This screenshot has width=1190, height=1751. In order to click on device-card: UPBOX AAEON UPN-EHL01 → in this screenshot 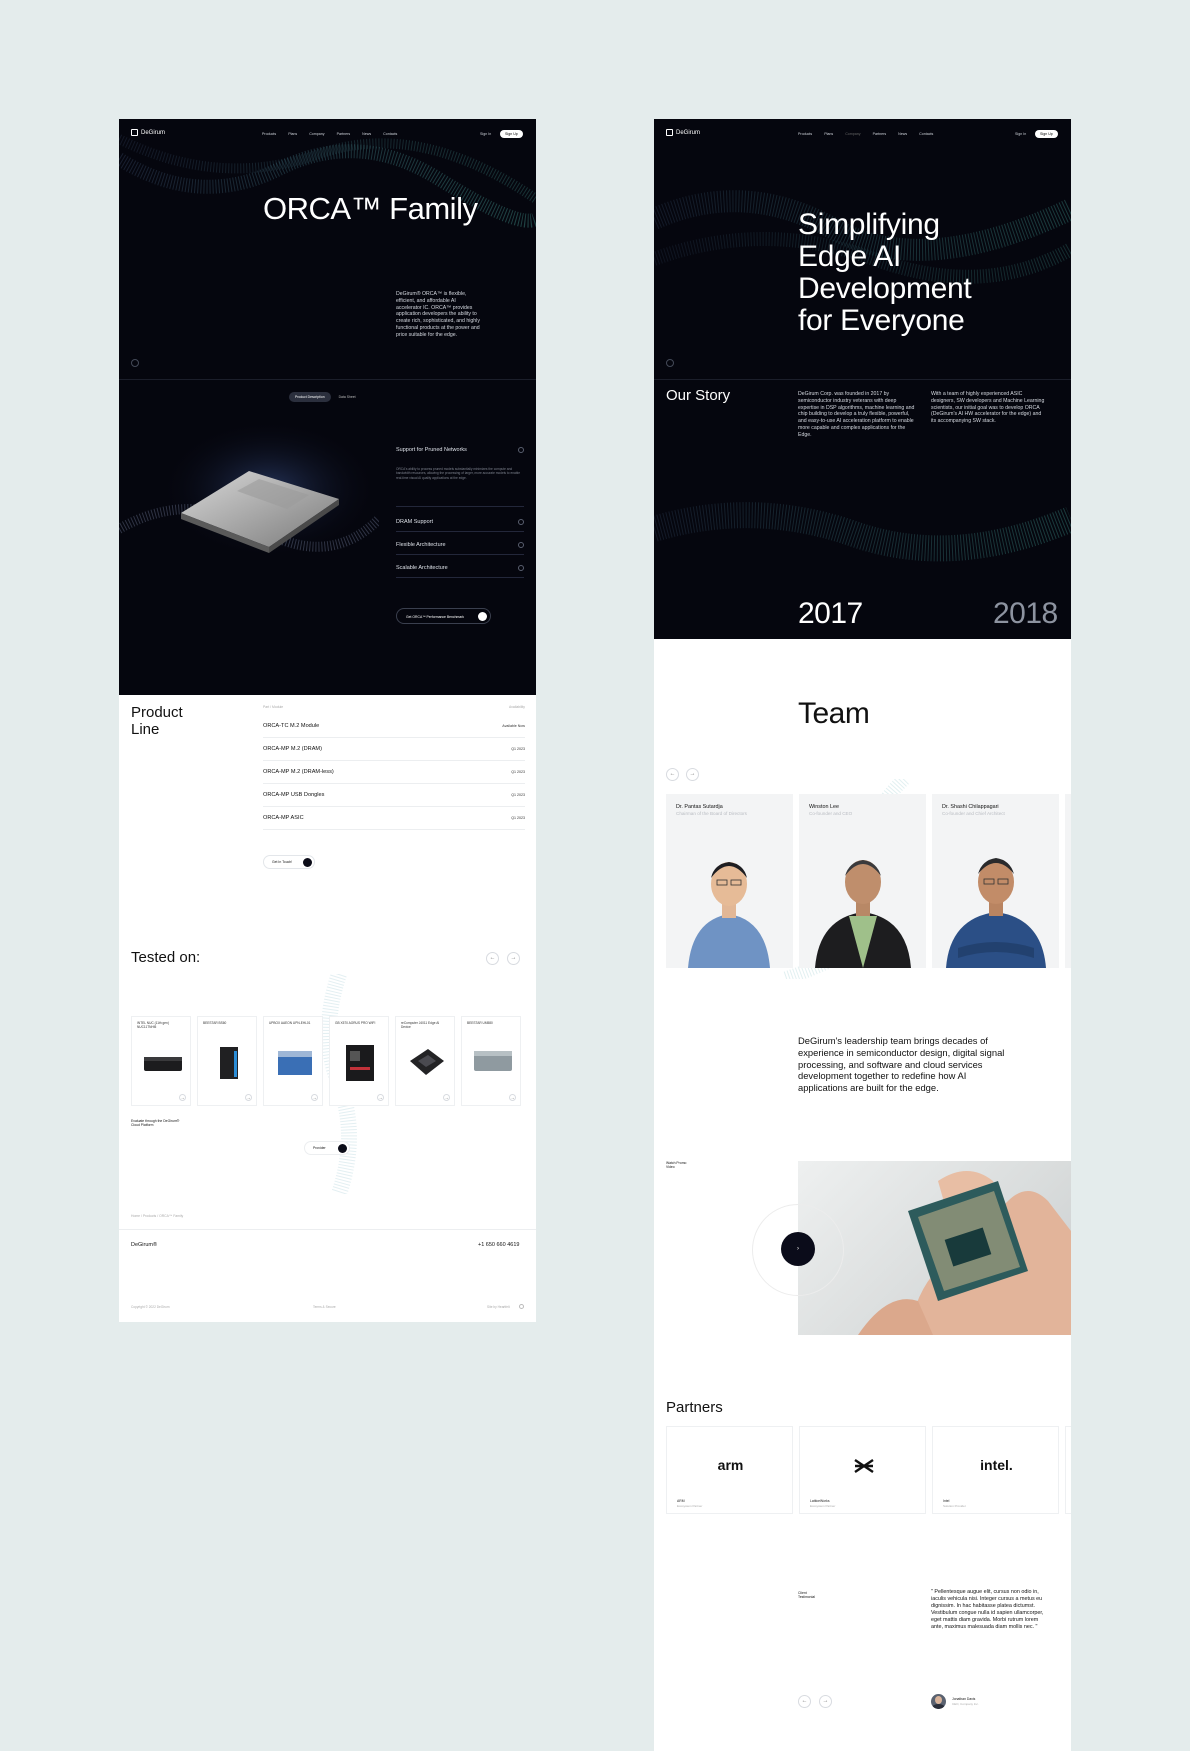, I will do `click(293, 1061)`.